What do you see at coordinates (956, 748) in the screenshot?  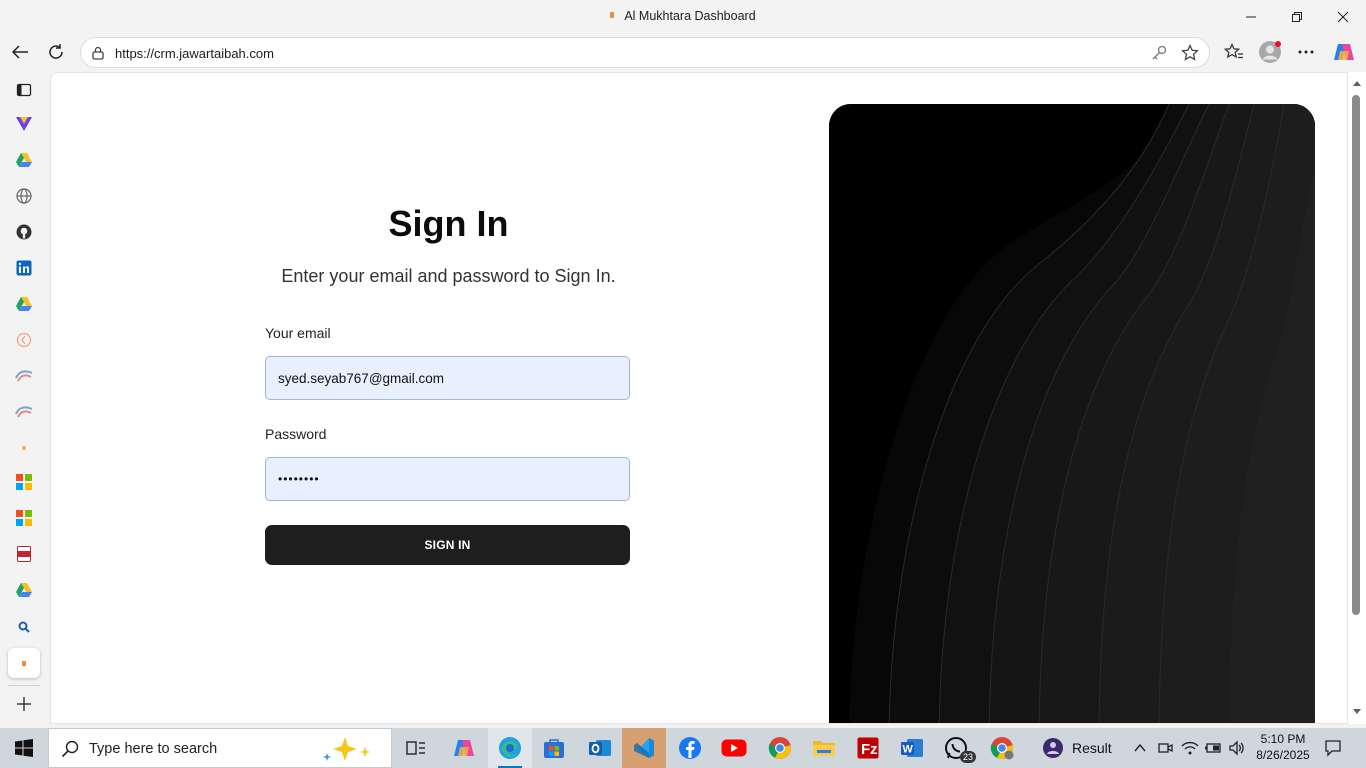 I see `whatsapp-taskbar-button: 23` at bounding box center [956, 748].